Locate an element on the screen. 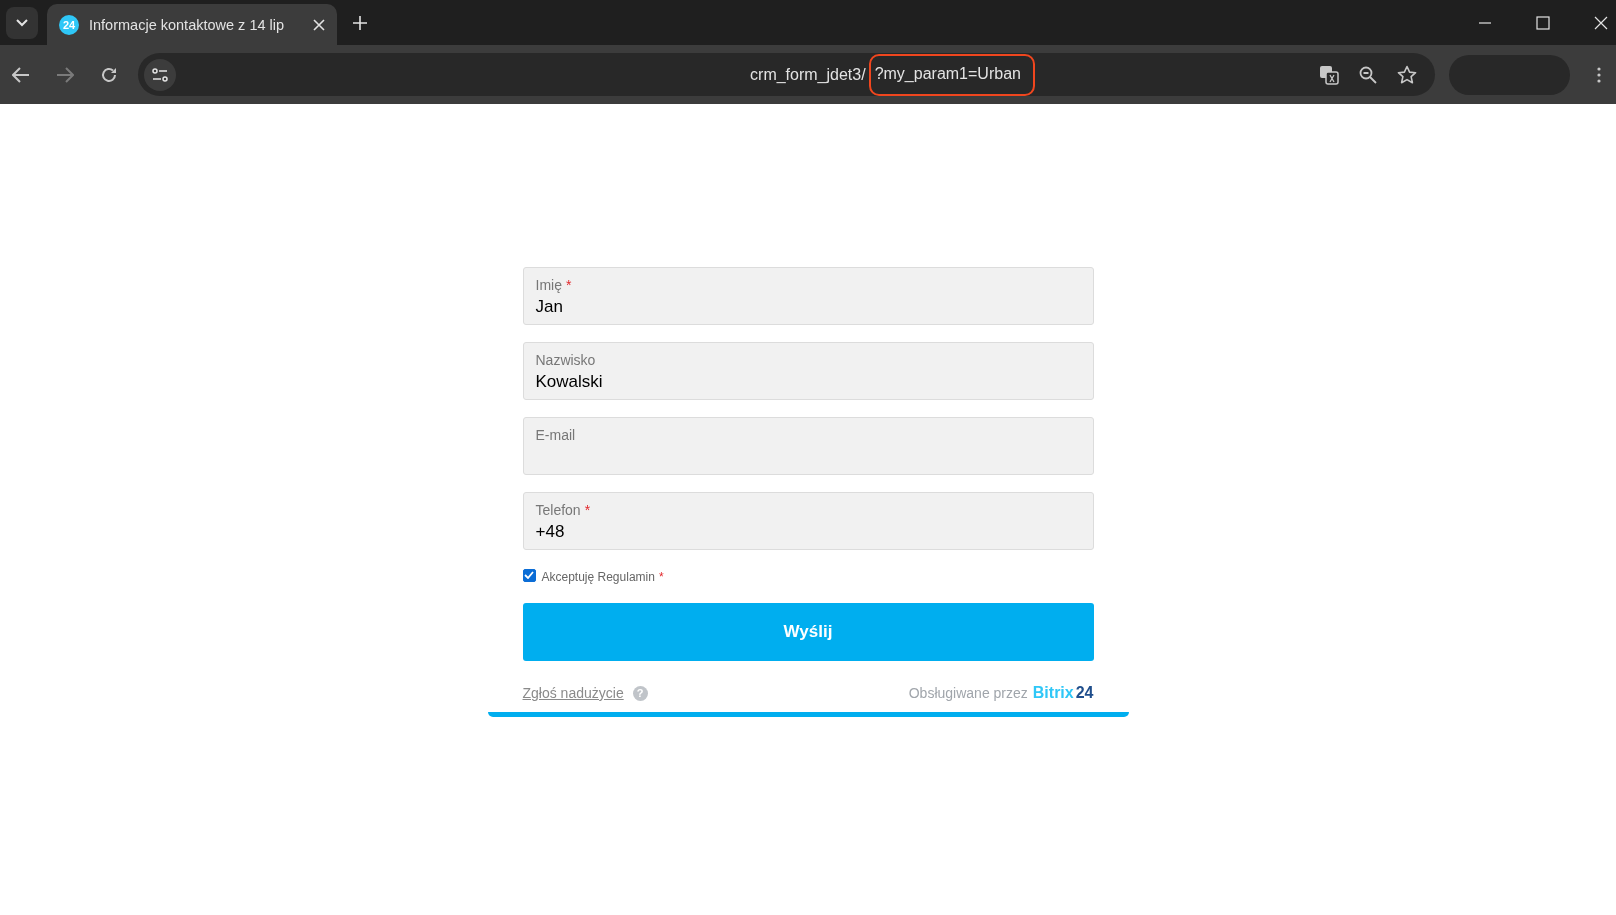 The width and height of the screenshot is (1616, 915). field-label: Telefon * is located at coordinates (563, 510).